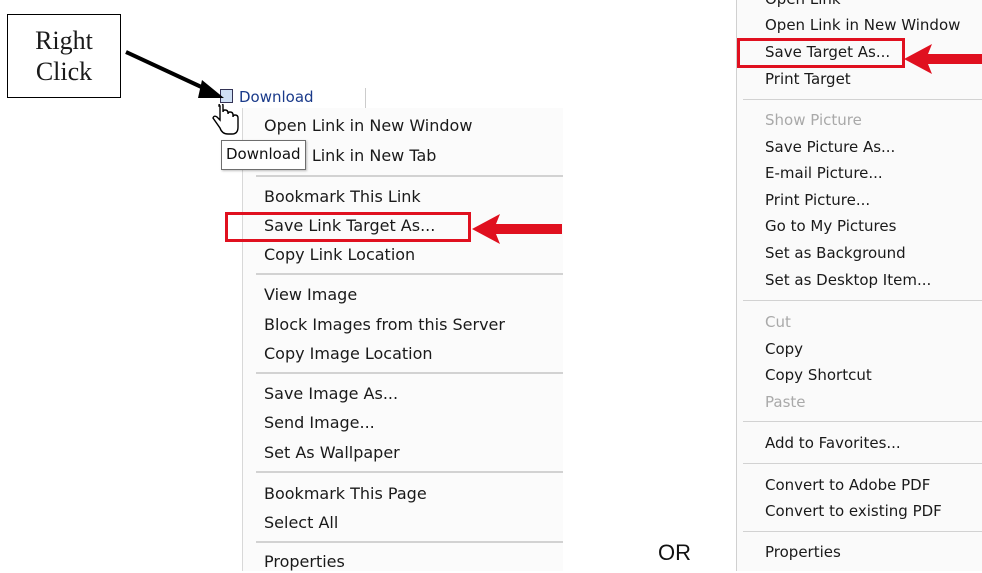  I want to click on menu-item-copy-image-location: Copy Image Location, so click(348, 354).